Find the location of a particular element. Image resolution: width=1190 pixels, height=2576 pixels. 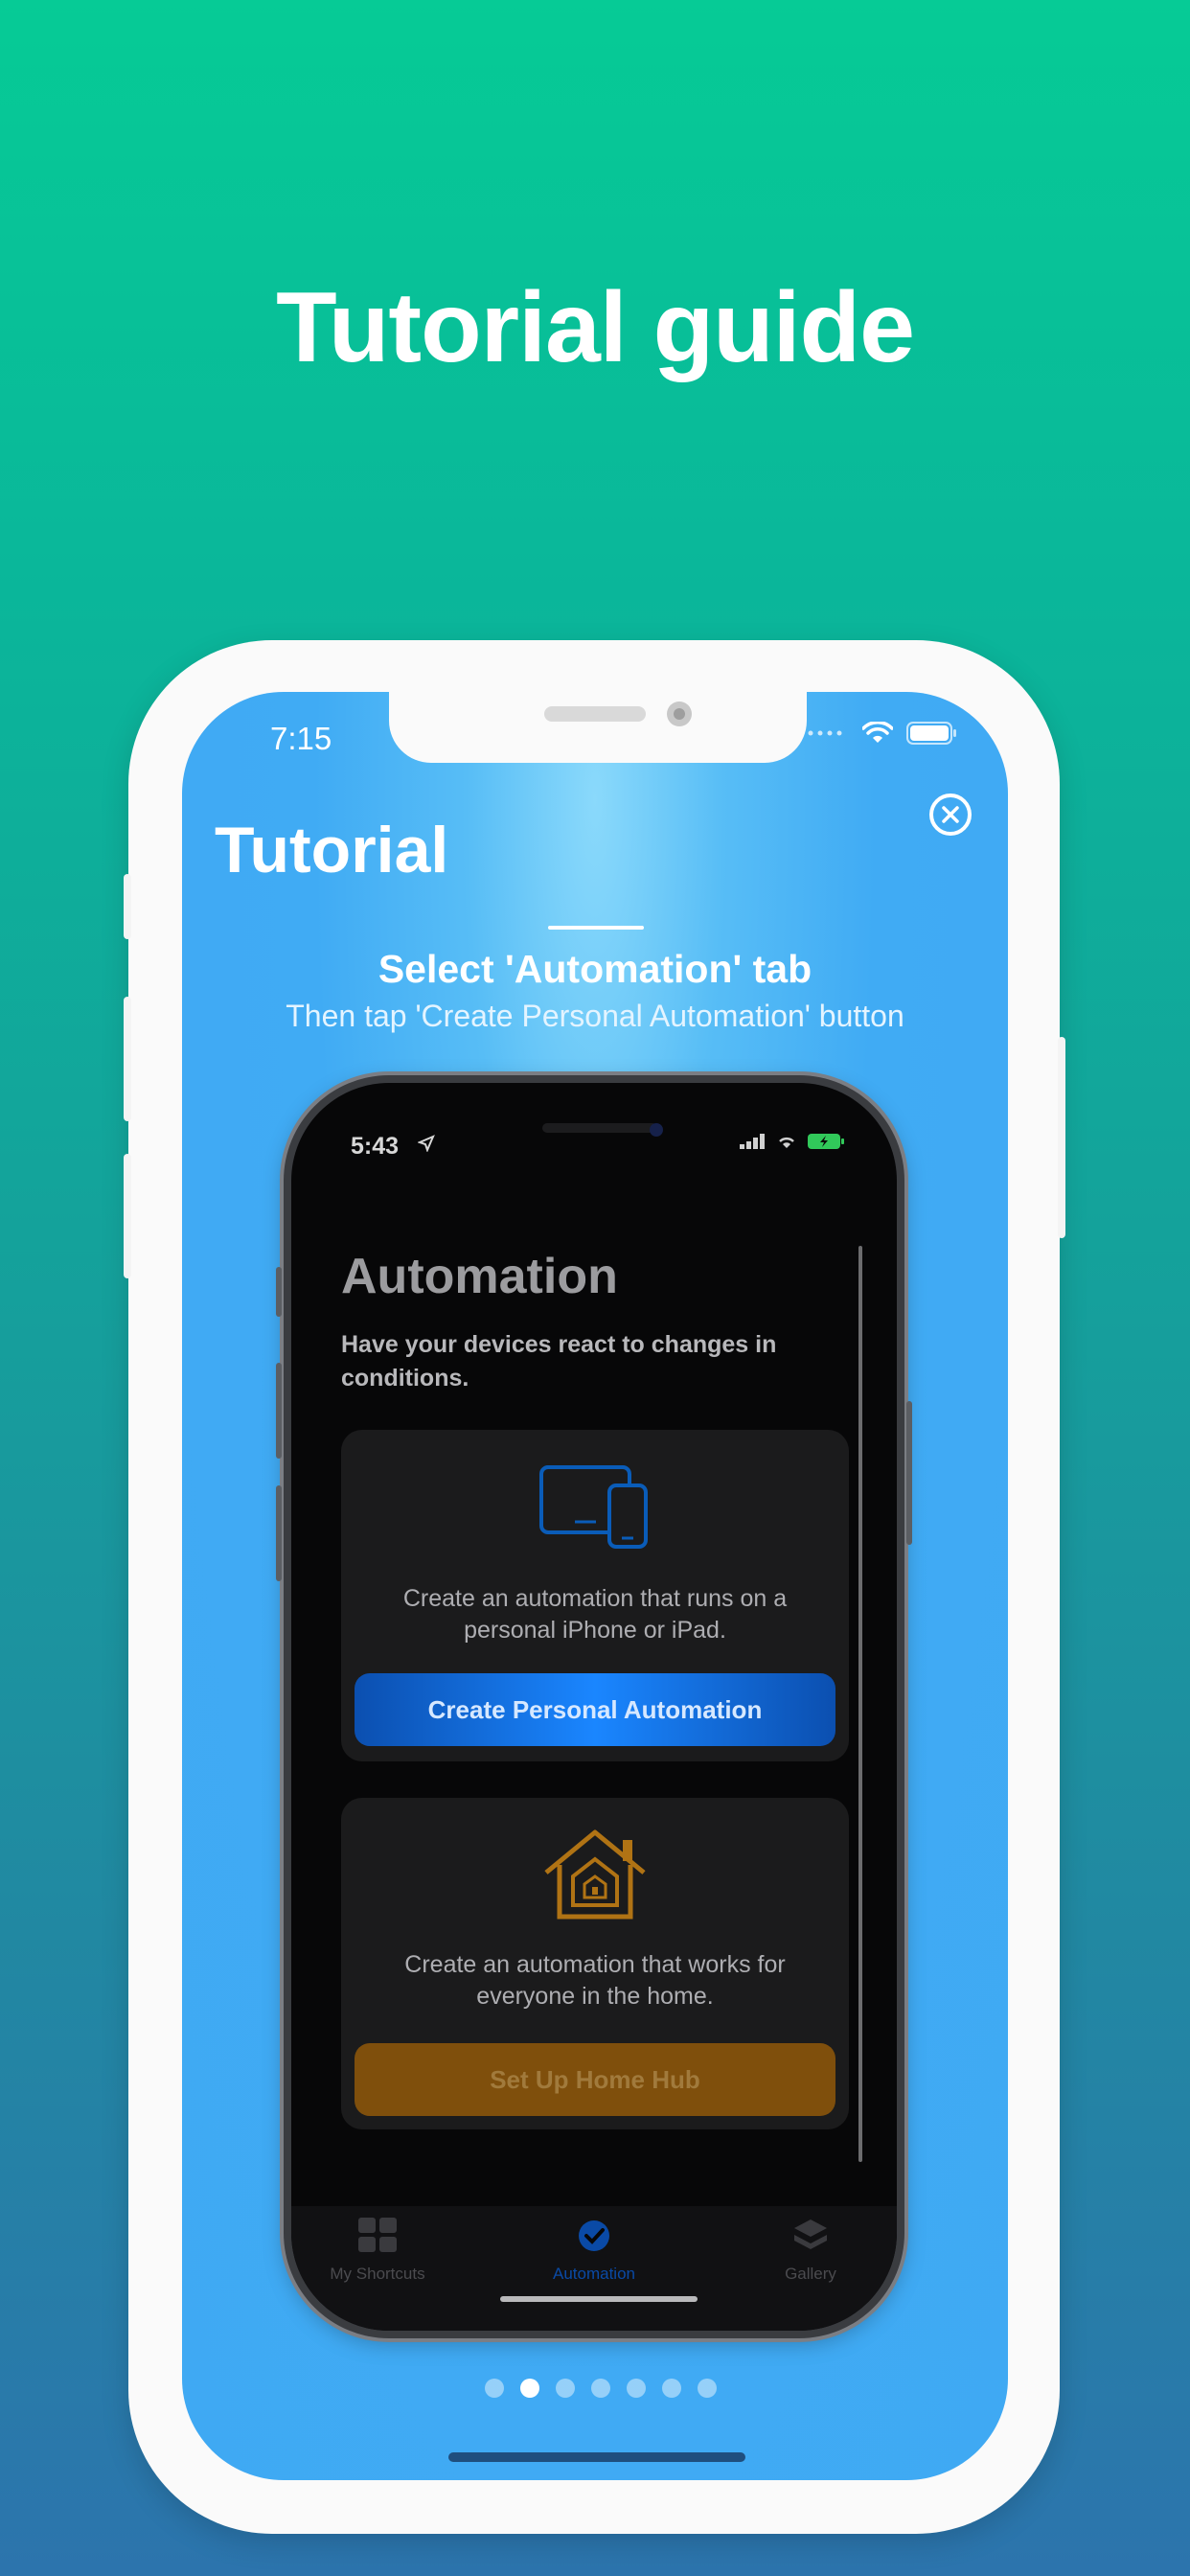

layers-icon is located at coordinates (810, 2234).